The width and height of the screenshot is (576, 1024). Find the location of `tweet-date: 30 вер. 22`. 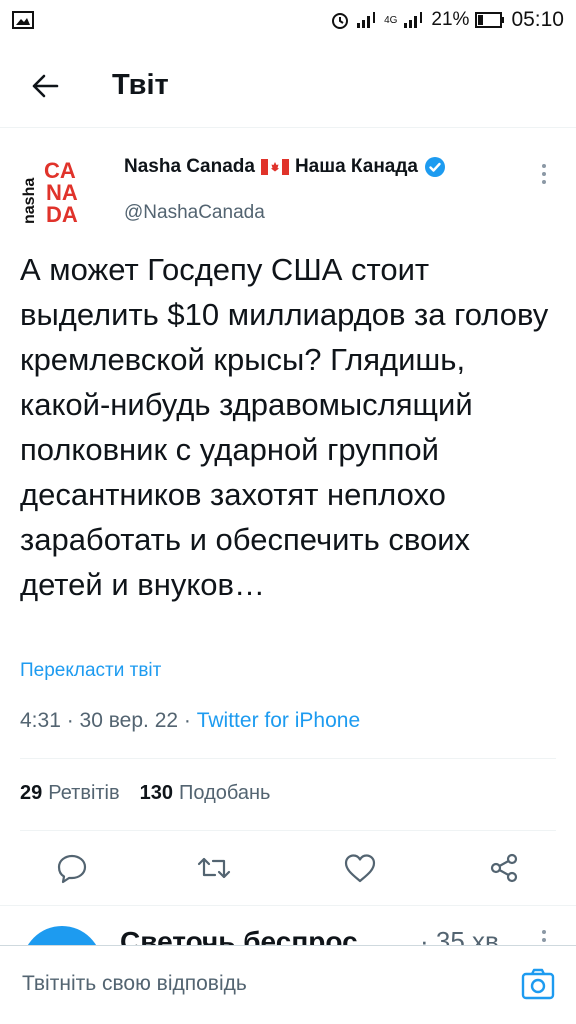

tweet-date: 30 вер. 22 is located at coordinates (129, 720).